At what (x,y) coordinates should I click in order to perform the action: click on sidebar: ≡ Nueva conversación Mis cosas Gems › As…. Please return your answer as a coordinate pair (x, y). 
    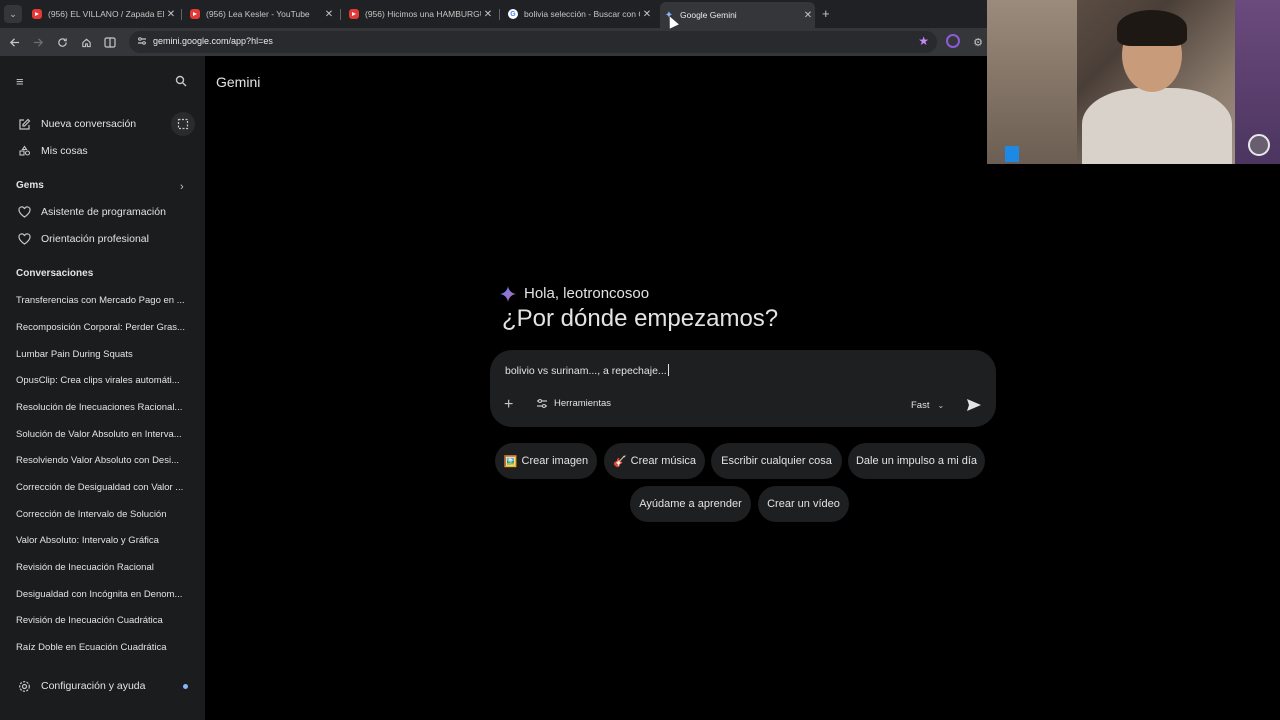
    Looking at the image, I should click on (102, 388).